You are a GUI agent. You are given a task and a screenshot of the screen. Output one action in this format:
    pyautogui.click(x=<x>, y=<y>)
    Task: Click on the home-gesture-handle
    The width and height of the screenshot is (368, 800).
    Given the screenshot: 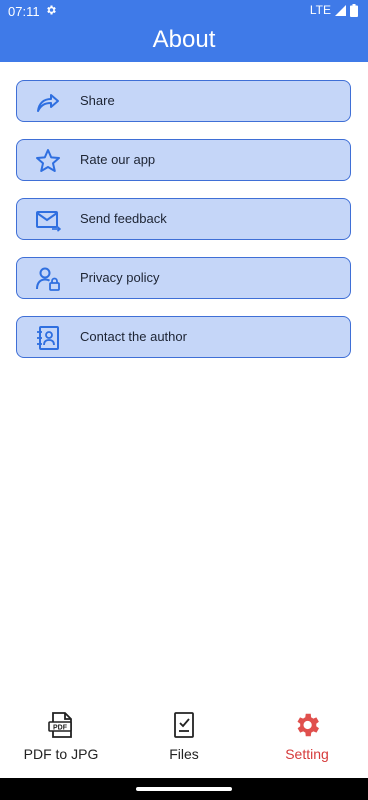 What is the action you would take?
    pyautogui.click(x=184, y=789)
    